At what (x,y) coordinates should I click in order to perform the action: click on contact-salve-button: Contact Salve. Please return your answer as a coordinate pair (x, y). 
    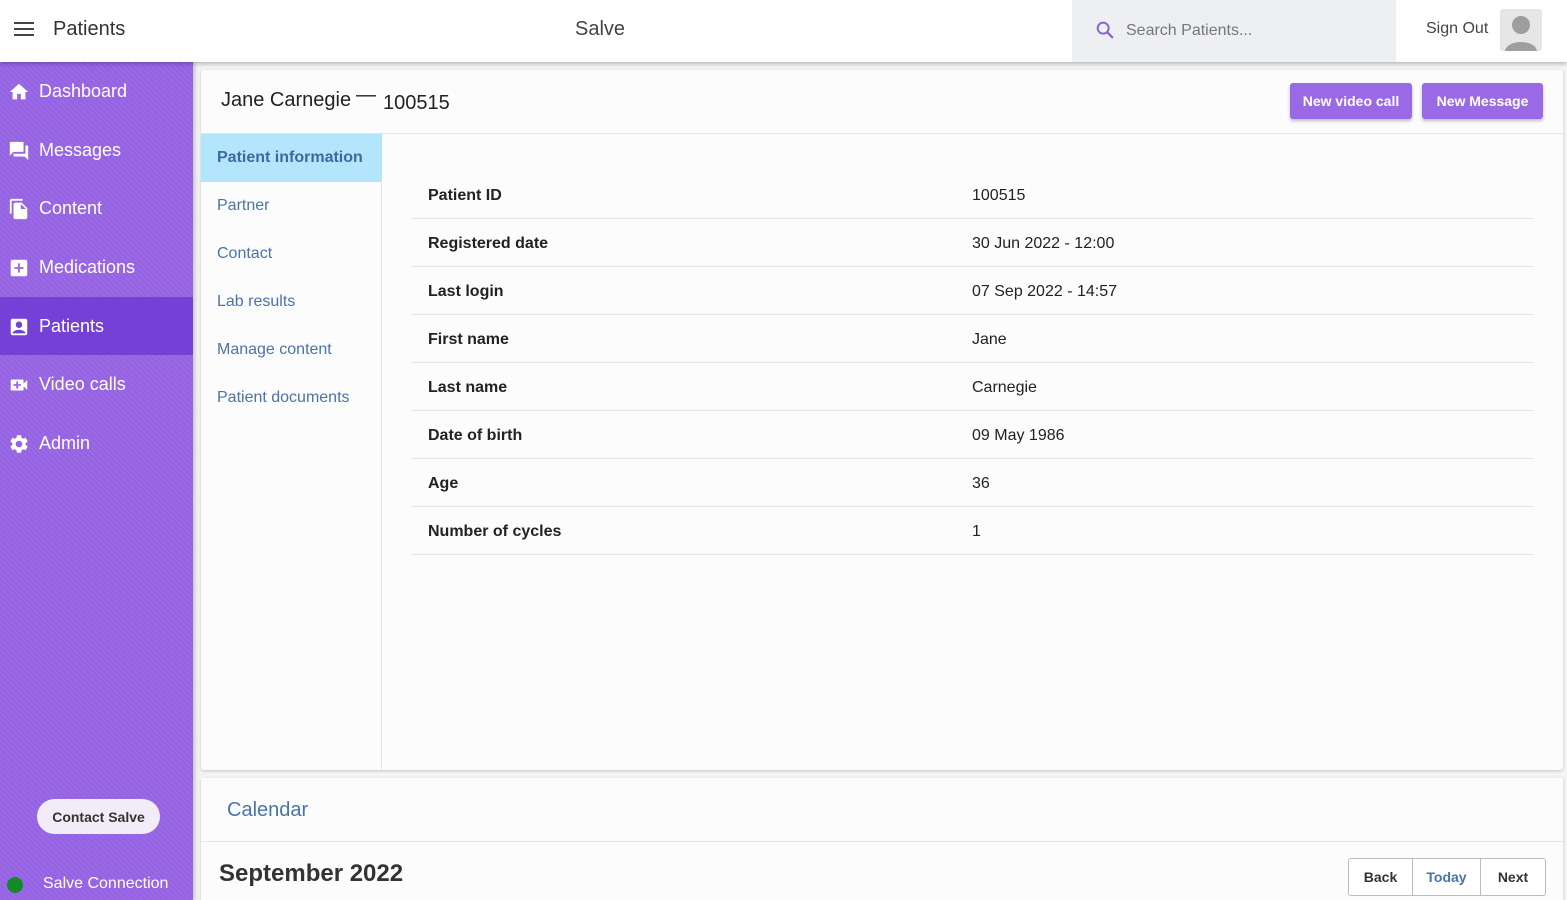
    Looking at the image, I should click on (98, 816).